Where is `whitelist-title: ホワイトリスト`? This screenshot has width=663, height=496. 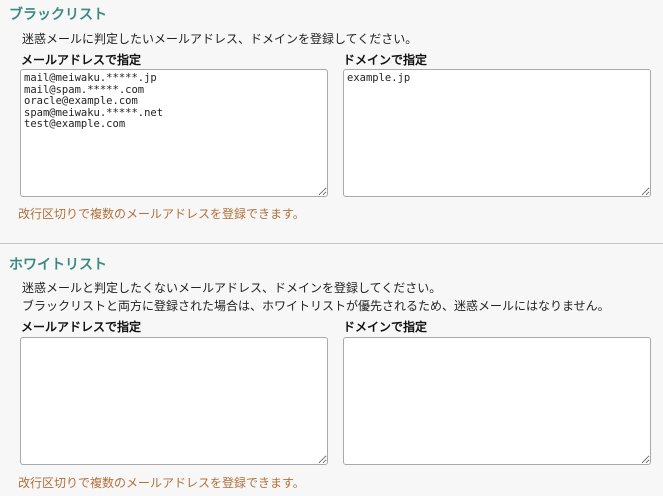 whitelist-title: ホワイトリスト is located at coordinates (58, 265).